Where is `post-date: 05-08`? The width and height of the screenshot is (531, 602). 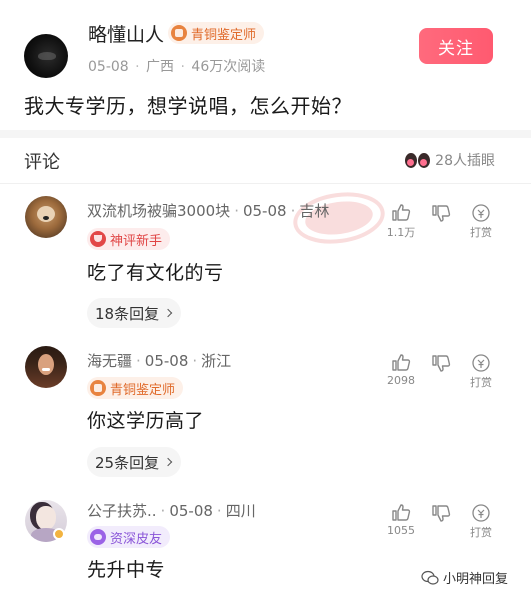
post-date: 05-08 is located at coordinates (108, 67).